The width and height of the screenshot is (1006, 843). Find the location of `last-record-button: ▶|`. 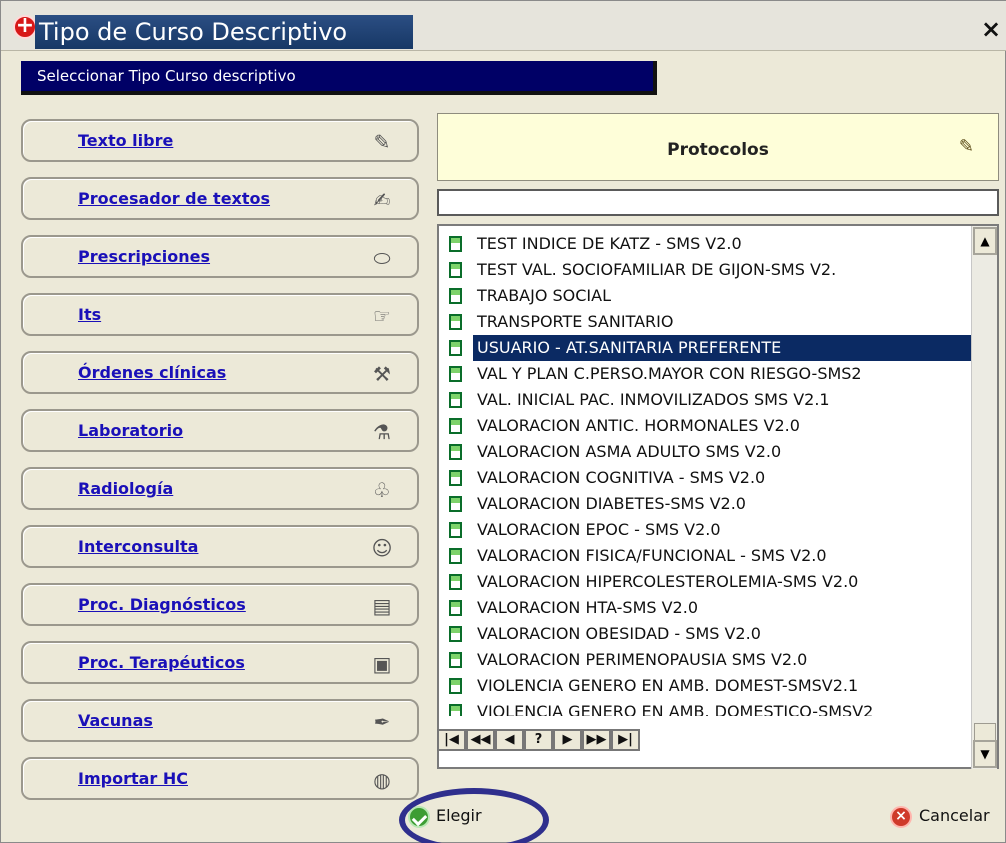

last-record-button: ▶| is located at coordinates (625, 740).